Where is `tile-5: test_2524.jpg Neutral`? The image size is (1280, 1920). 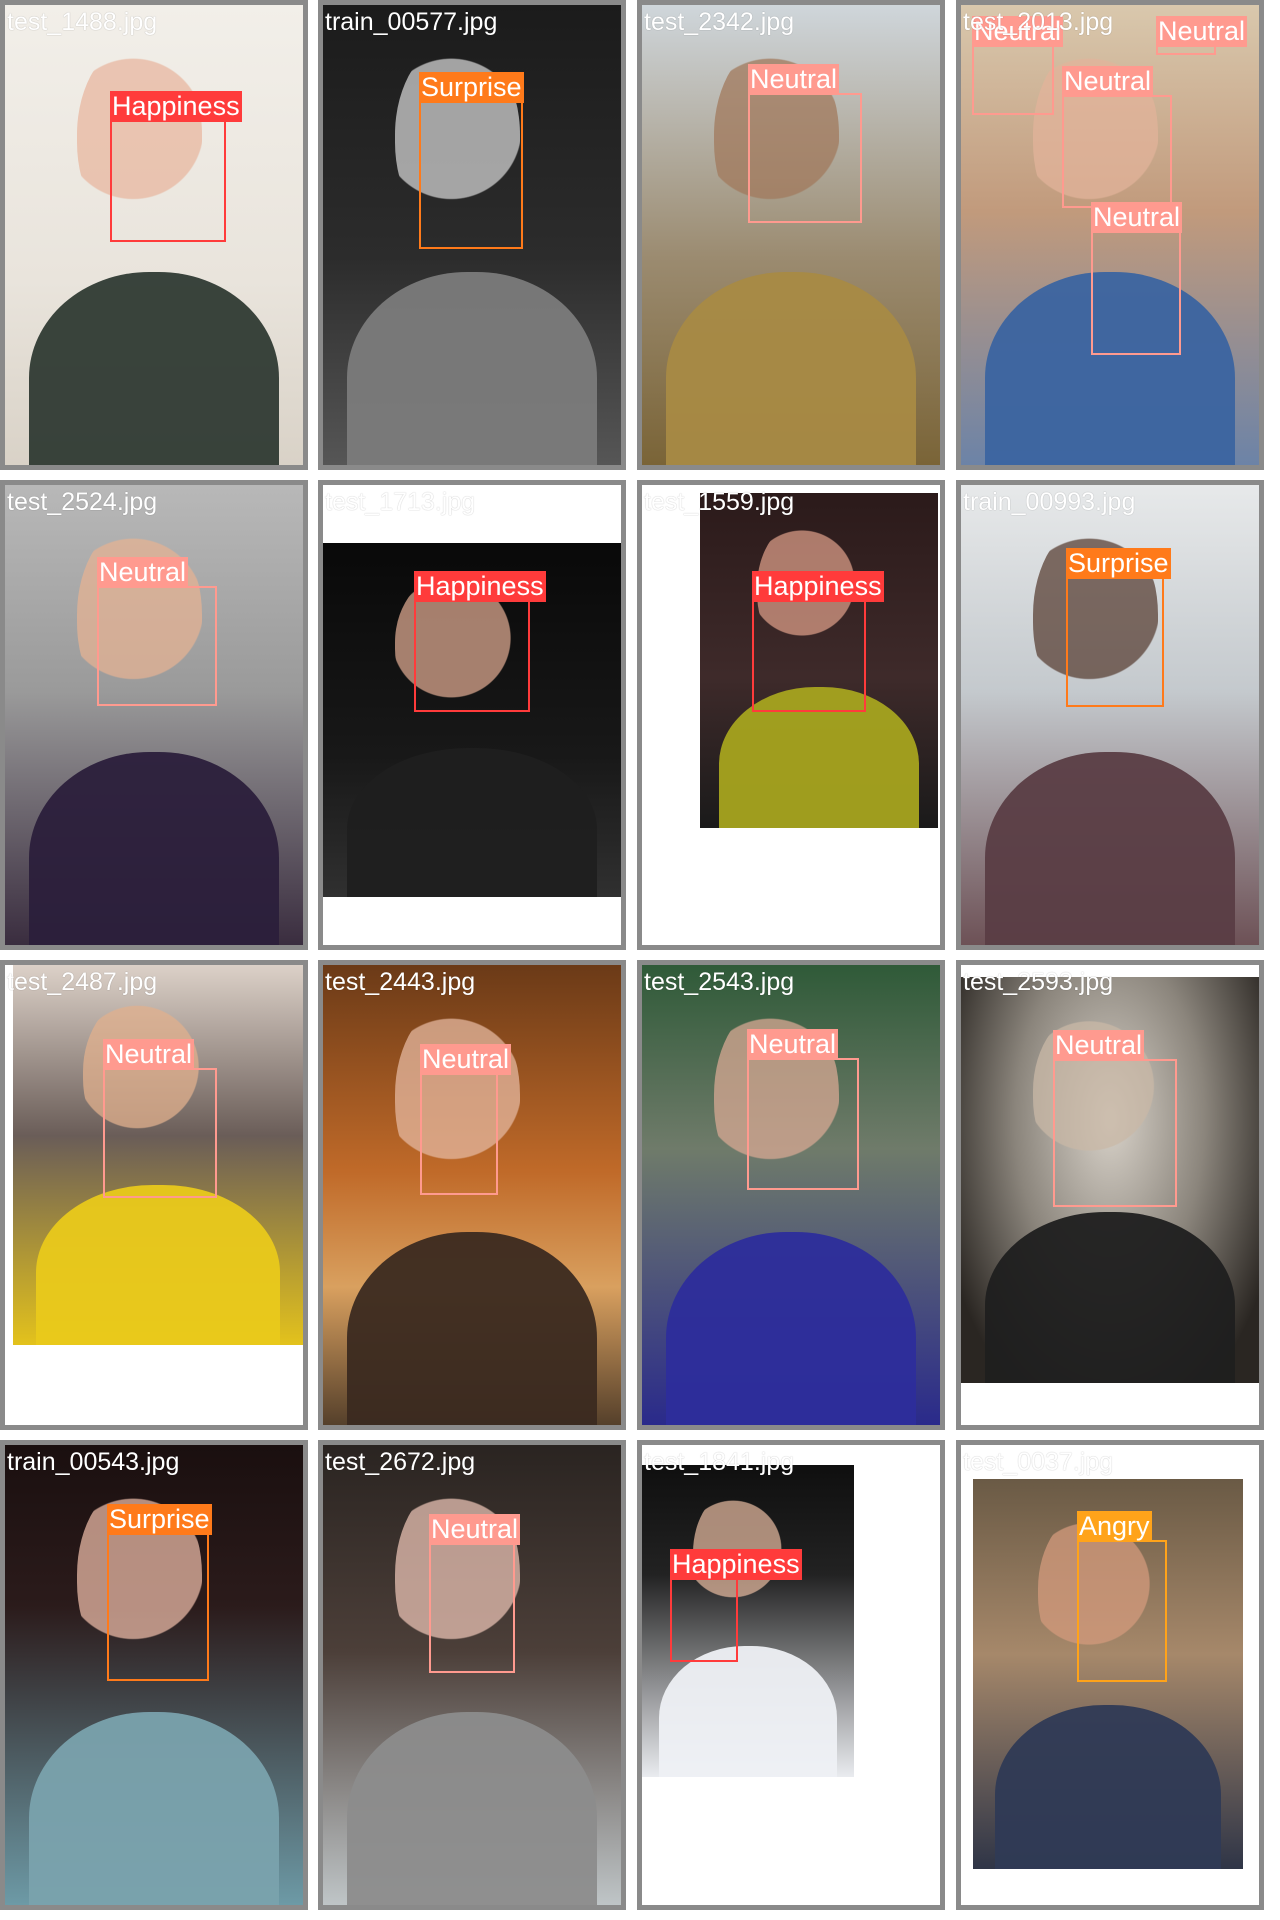 tile-5: test_2524.jpg Neutral is located at coordinates (154, 715).